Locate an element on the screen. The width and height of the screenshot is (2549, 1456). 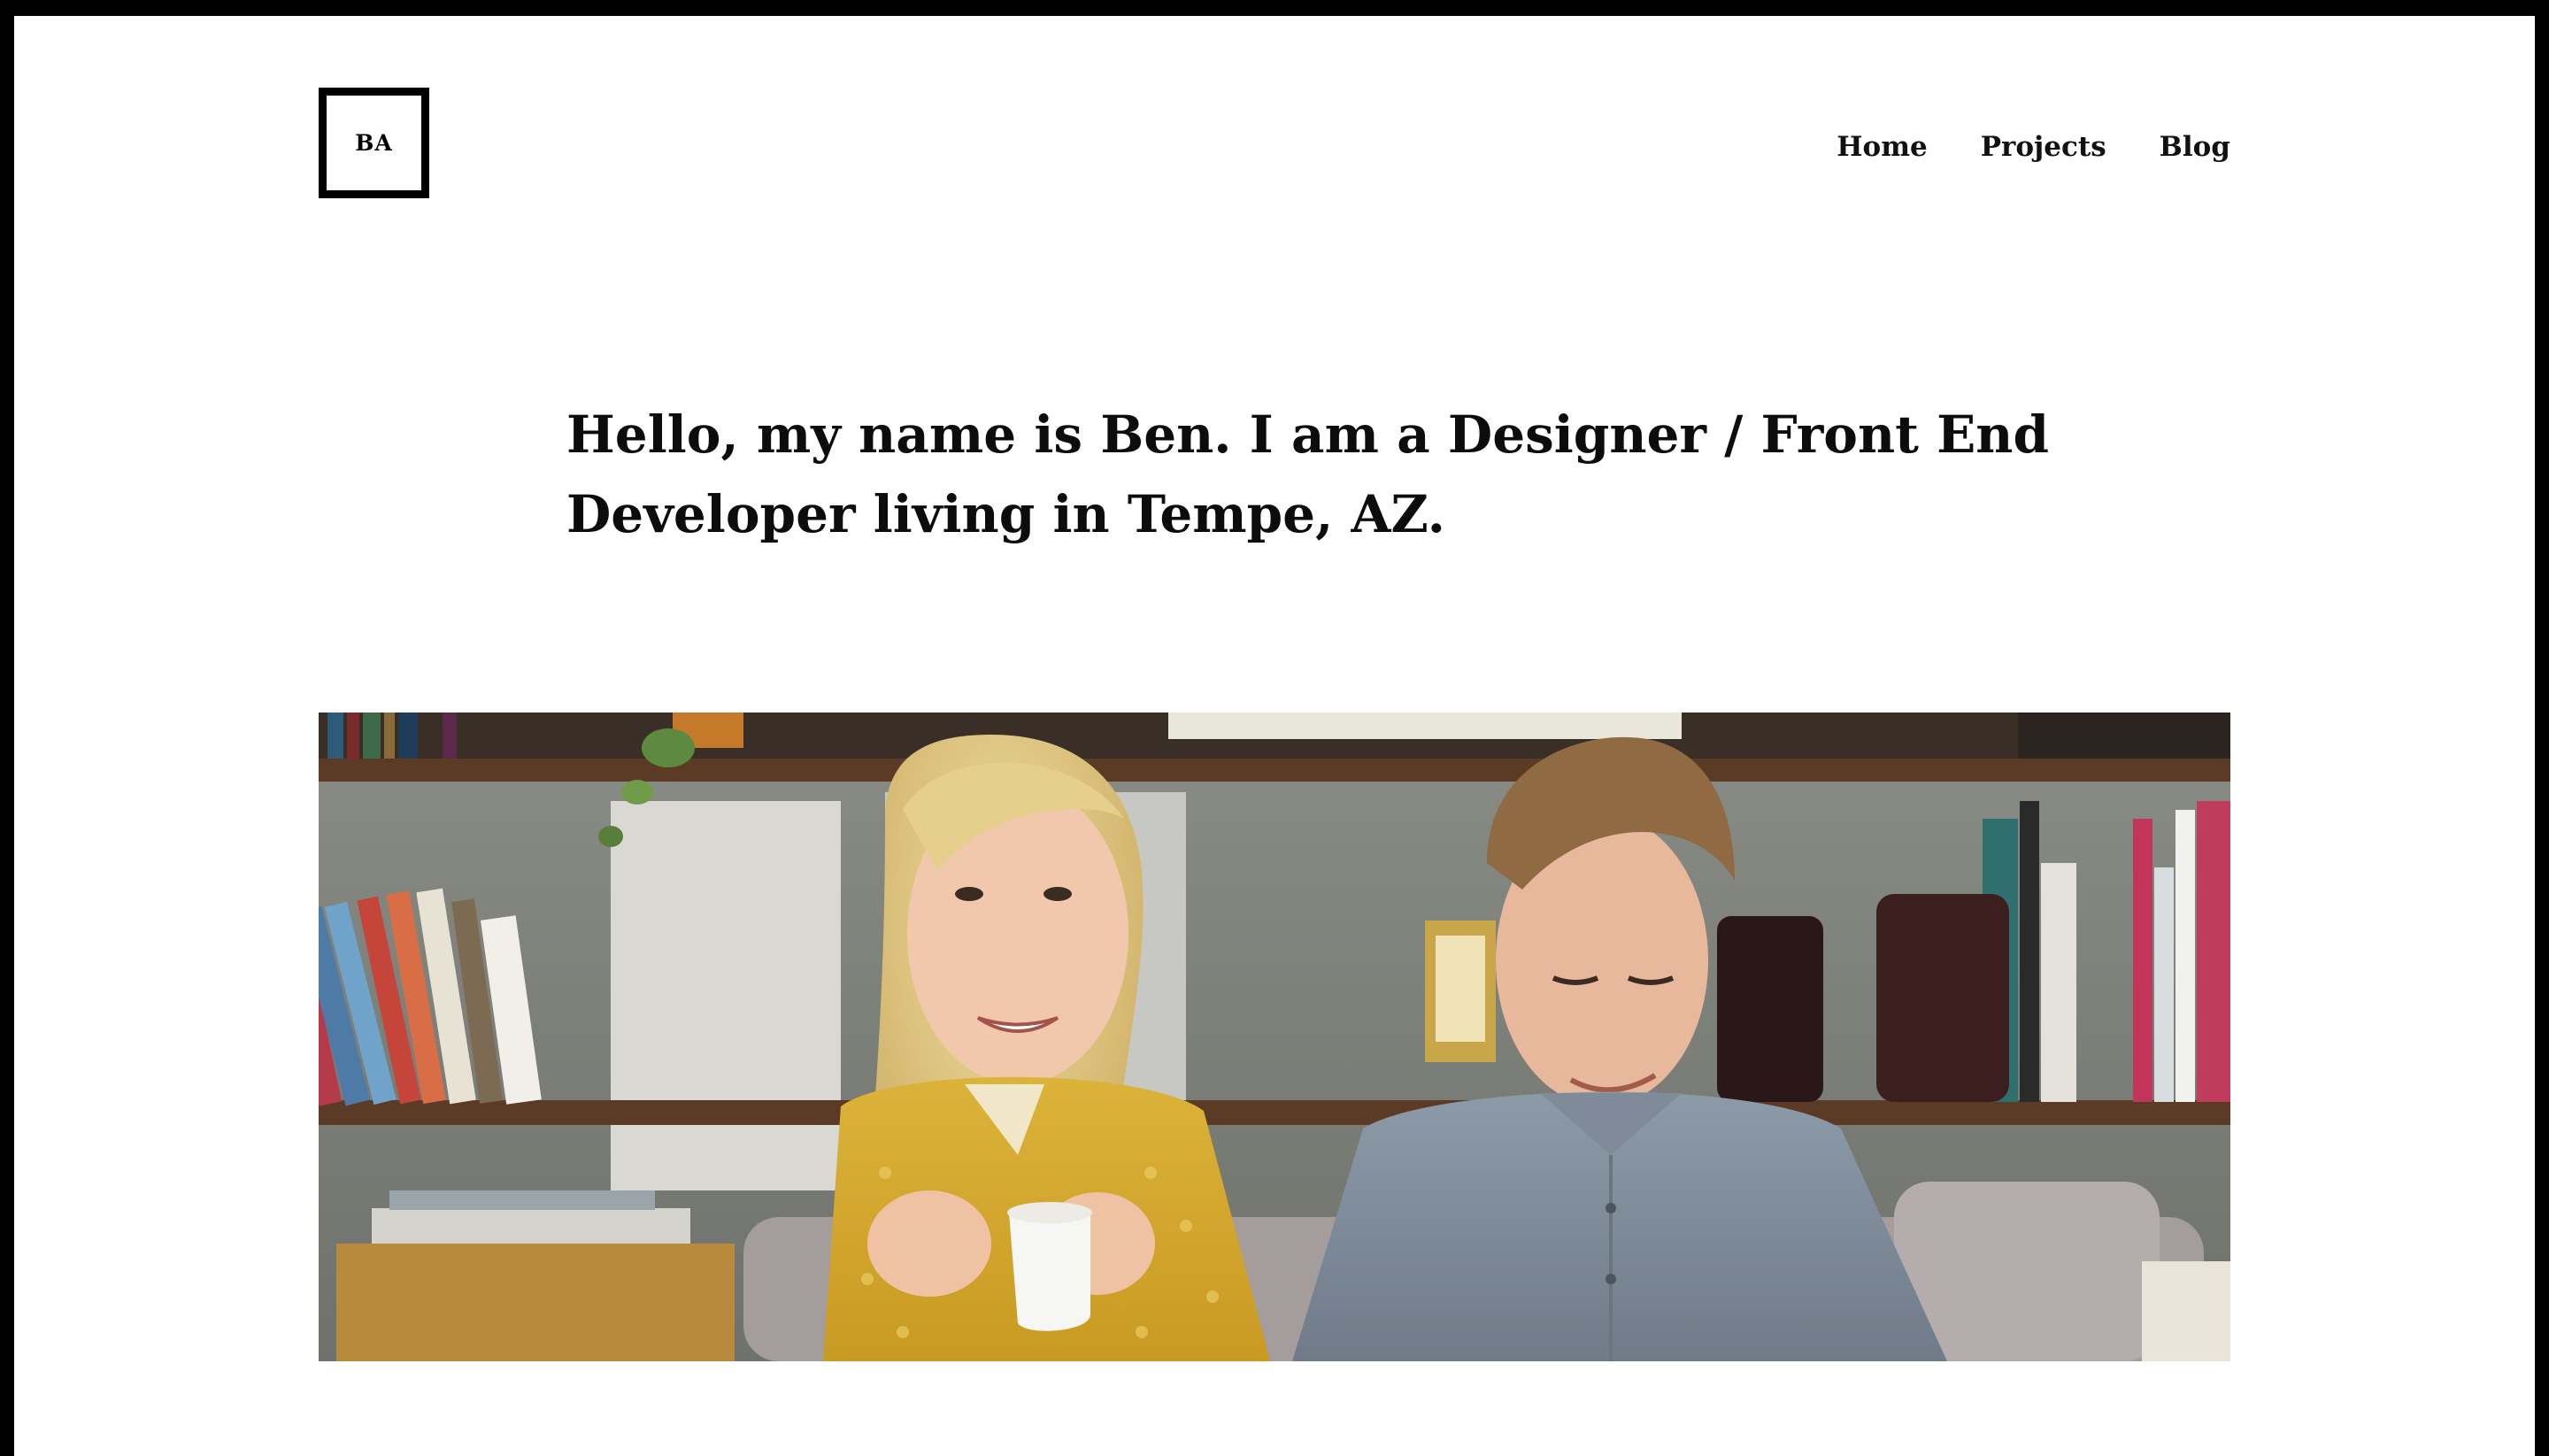
logo-link: BA is located at coordinates (374, 143).